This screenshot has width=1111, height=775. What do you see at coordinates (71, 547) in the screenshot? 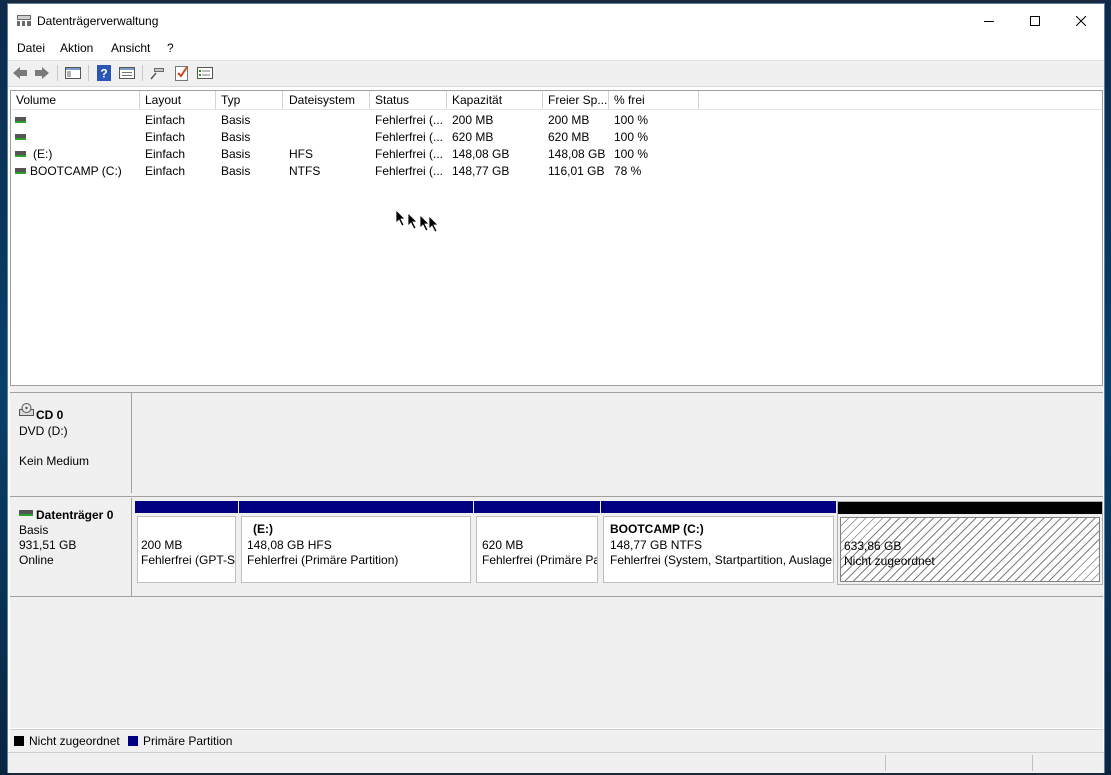
I see `disk0-label: Datenträger 0 Basis 931,51 GB Online` at bounding box center [71, 547].